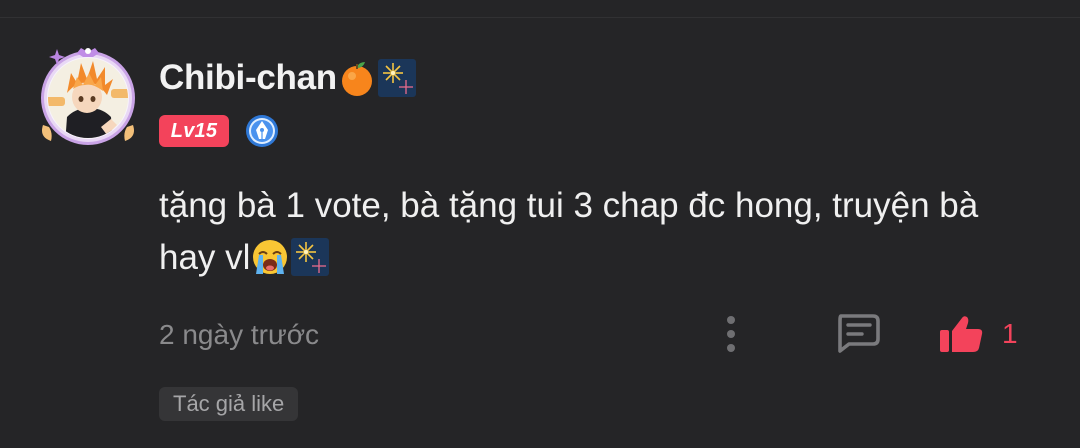 Image resolution: width=1080 pixels, height=448 pixels. Describe the element at coordinates (540, 17) in the screenshot. I see `divider` at that location.